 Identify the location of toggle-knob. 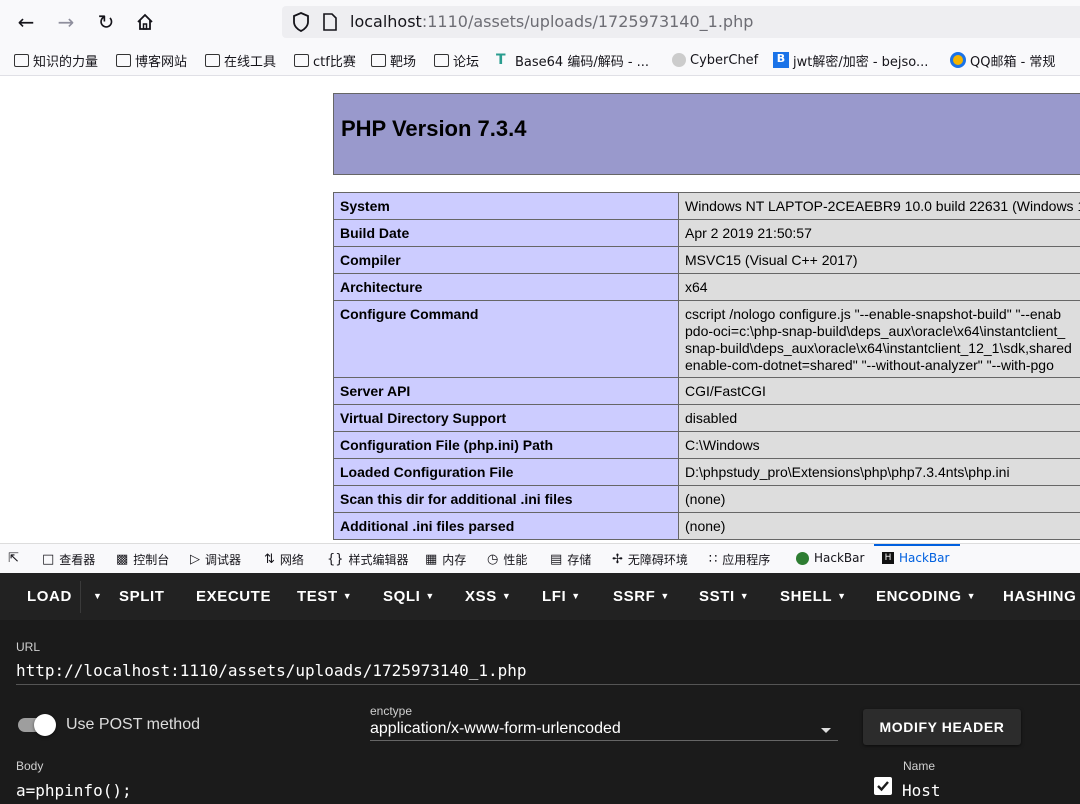
(45, 725).